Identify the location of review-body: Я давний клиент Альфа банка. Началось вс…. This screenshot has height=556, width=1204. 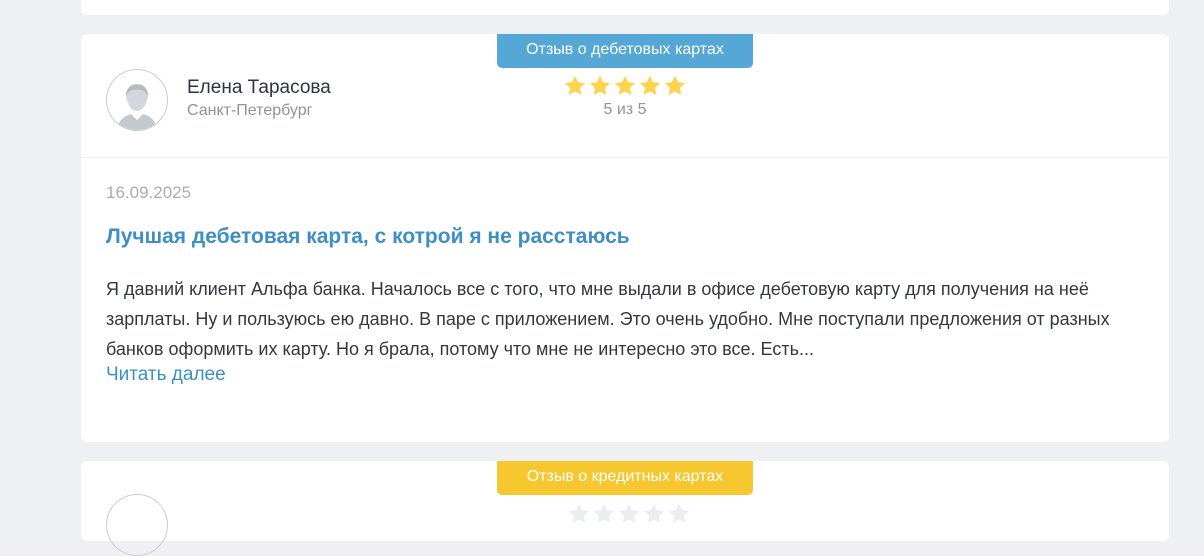
(608, 319).